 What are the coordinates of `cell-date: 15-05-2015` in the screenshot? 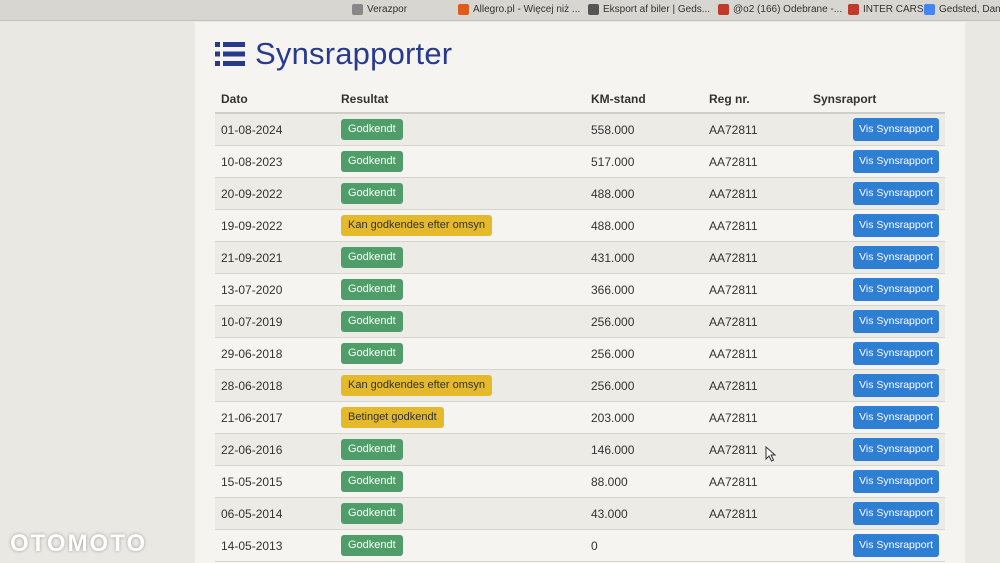 It's located at (275, 481).